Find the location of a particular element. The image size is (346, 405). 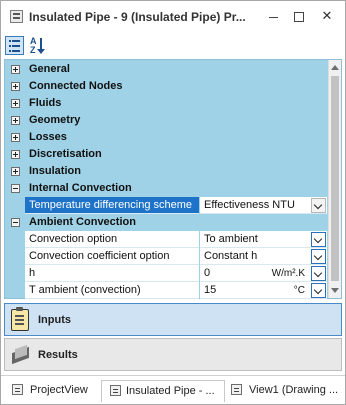

minimize-button is located at coordinates (274, 16).